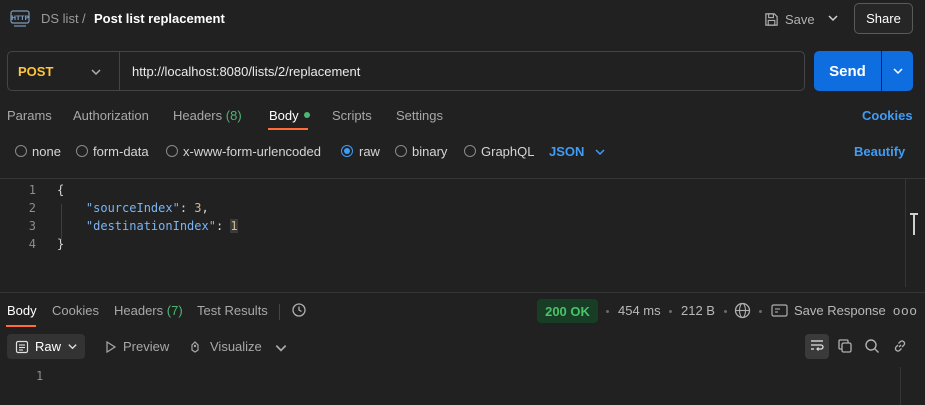 The width and height of the screenshot is (925, 405). I want to click on send-button: Send, so click(847, 71).